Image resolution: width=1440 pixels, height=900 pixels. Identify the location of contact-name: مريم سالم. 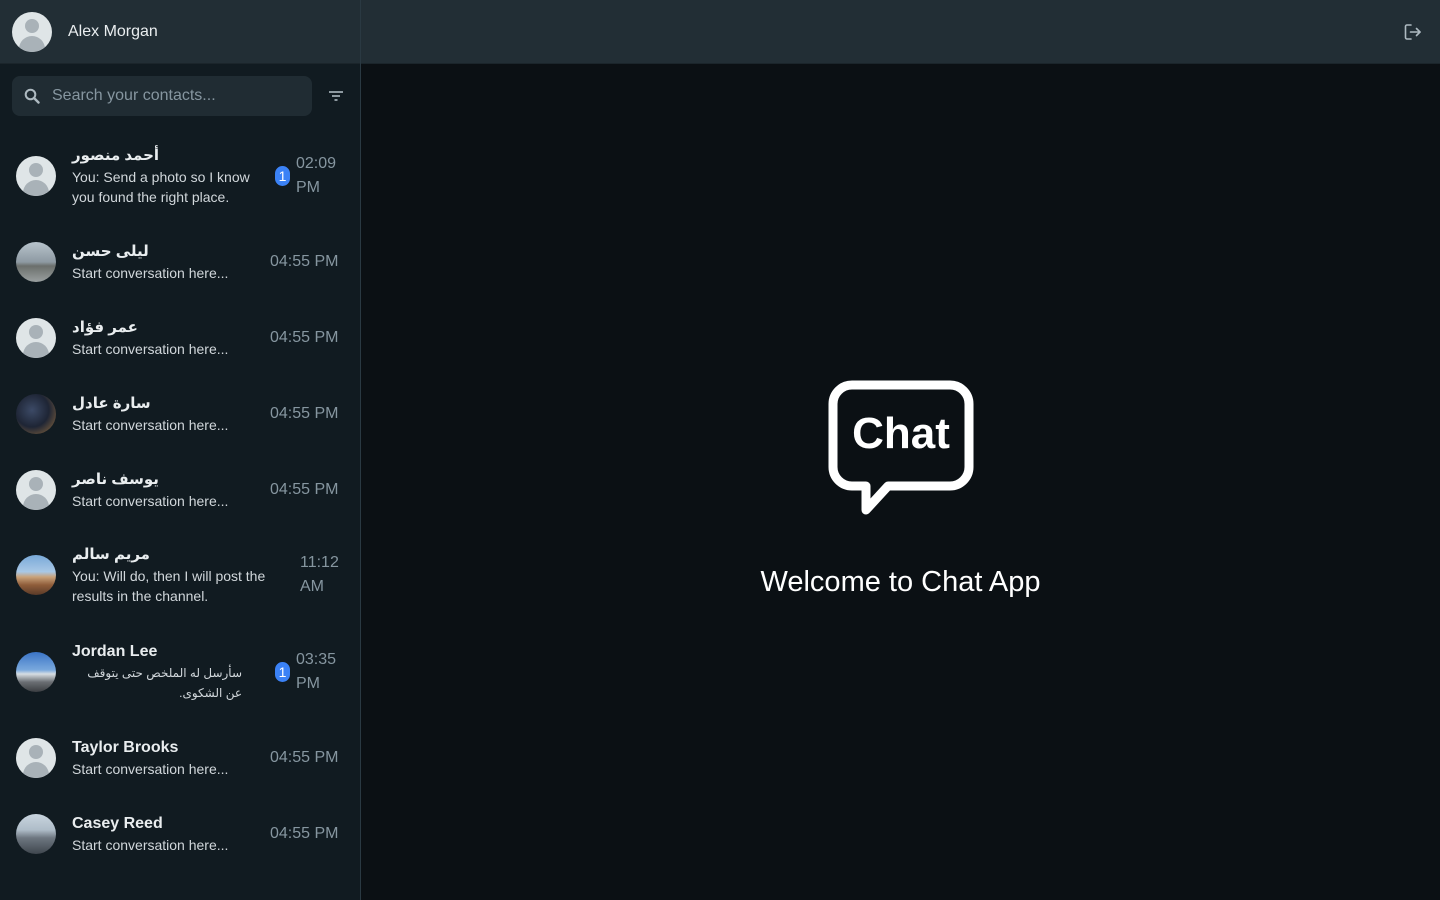
(111, 554).